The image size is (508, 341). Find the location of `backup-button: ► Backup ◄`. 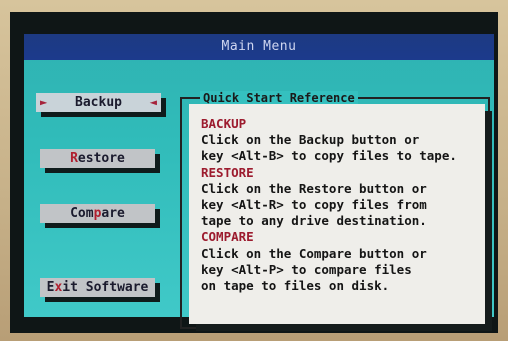

backup-button: ► Backup ◄ is located at coordinates (98, 102).